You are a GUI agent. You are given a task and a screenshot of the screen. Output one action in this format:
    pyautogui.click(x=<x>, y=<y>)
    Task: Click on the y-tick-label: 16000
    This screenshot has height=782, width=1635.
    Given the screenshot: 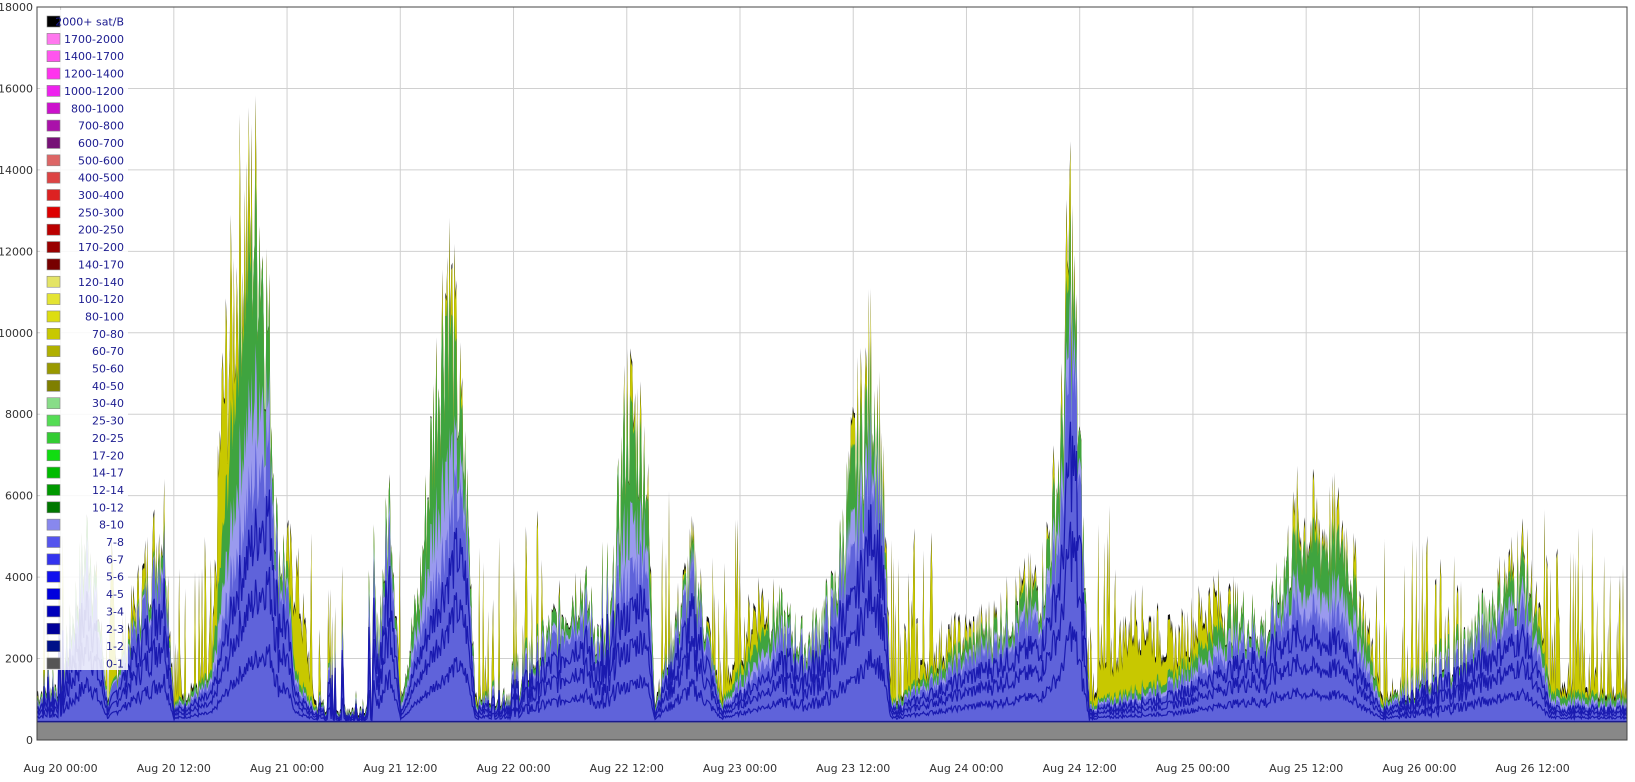 What is the action you would take?
    pyautogui.click(x=16, y=88)
    